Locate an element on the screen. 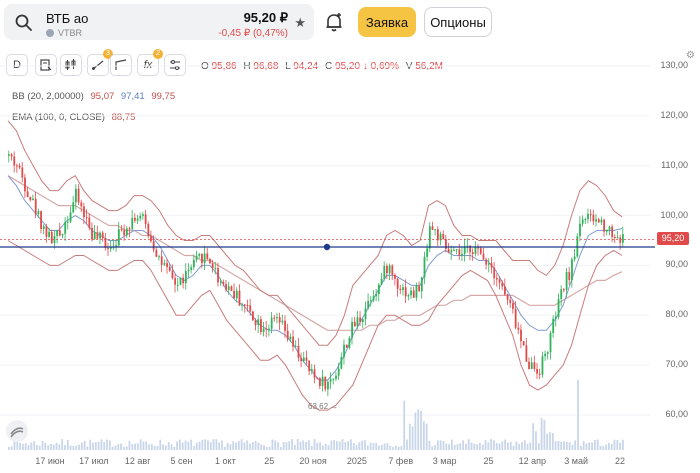  ticker-name: ВТБ ао is located at coordinates (67, 18).